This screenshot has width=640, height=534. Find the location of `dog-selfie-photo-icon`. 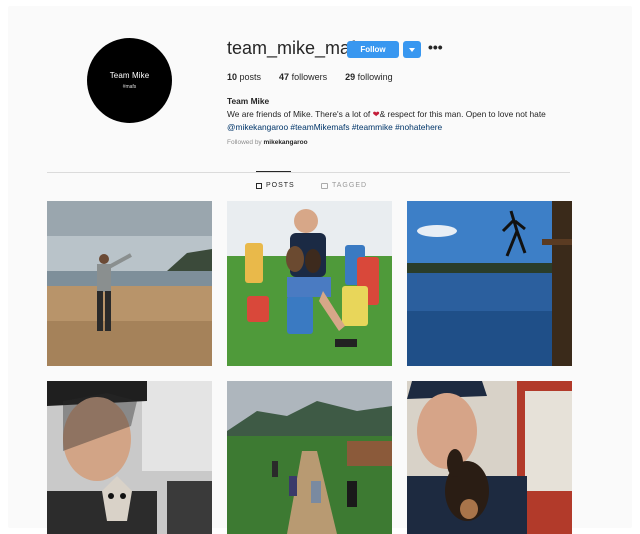

dog-selfie-photo-icon is located at coordinates (489, 457).